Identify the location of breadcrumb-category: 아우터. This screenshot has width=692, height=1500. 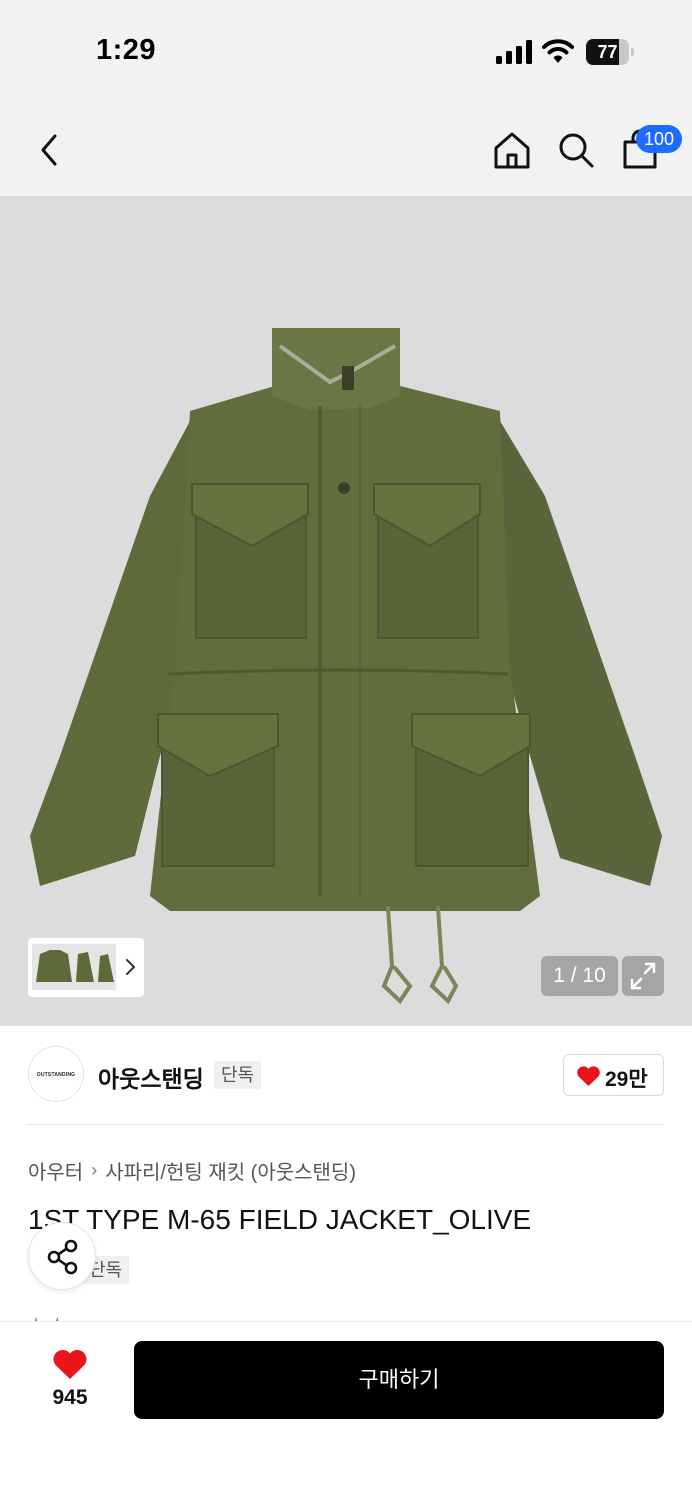
(55, 1170).